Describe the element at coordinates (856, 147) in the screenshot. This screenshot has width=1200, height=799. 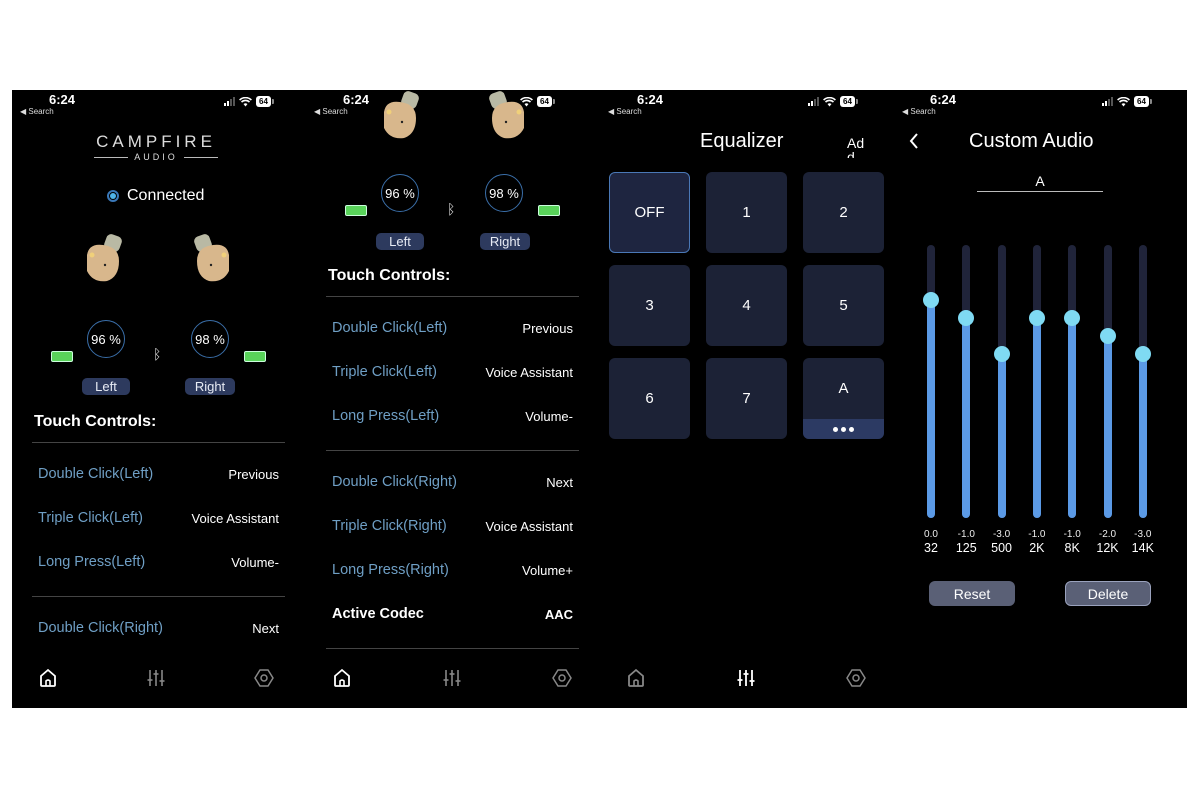
I see `add-preset-button: Add` at that location.